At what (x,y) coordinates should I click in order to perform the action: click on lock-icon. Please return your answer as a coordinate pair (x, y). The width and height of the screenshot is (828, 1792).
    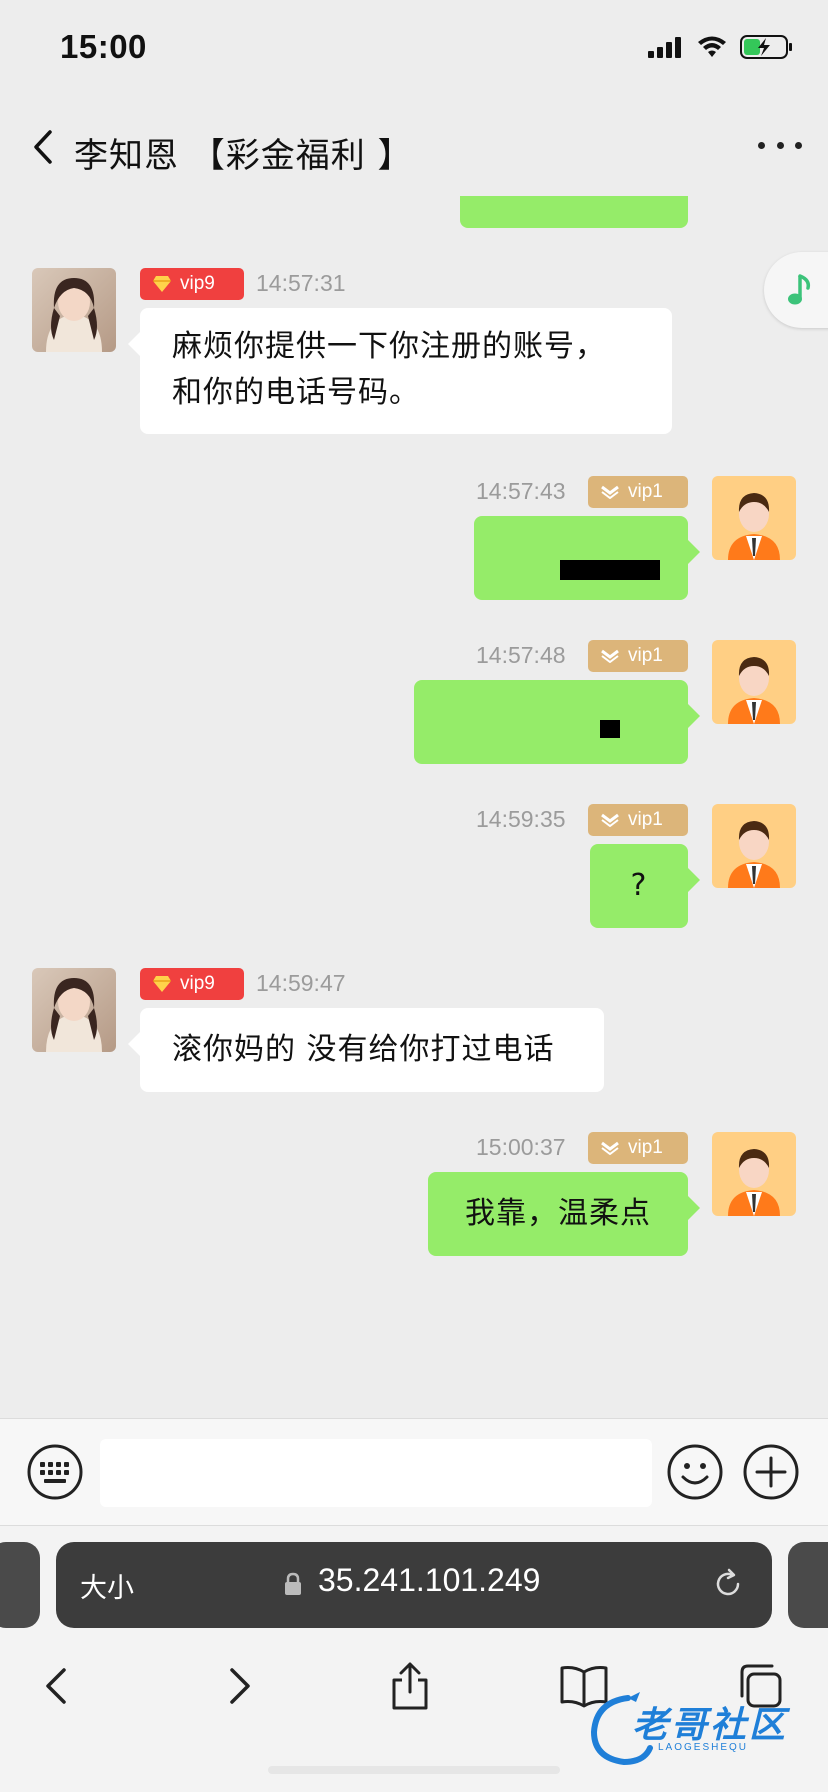
    Looking at the image, I should click on (293, 1583).